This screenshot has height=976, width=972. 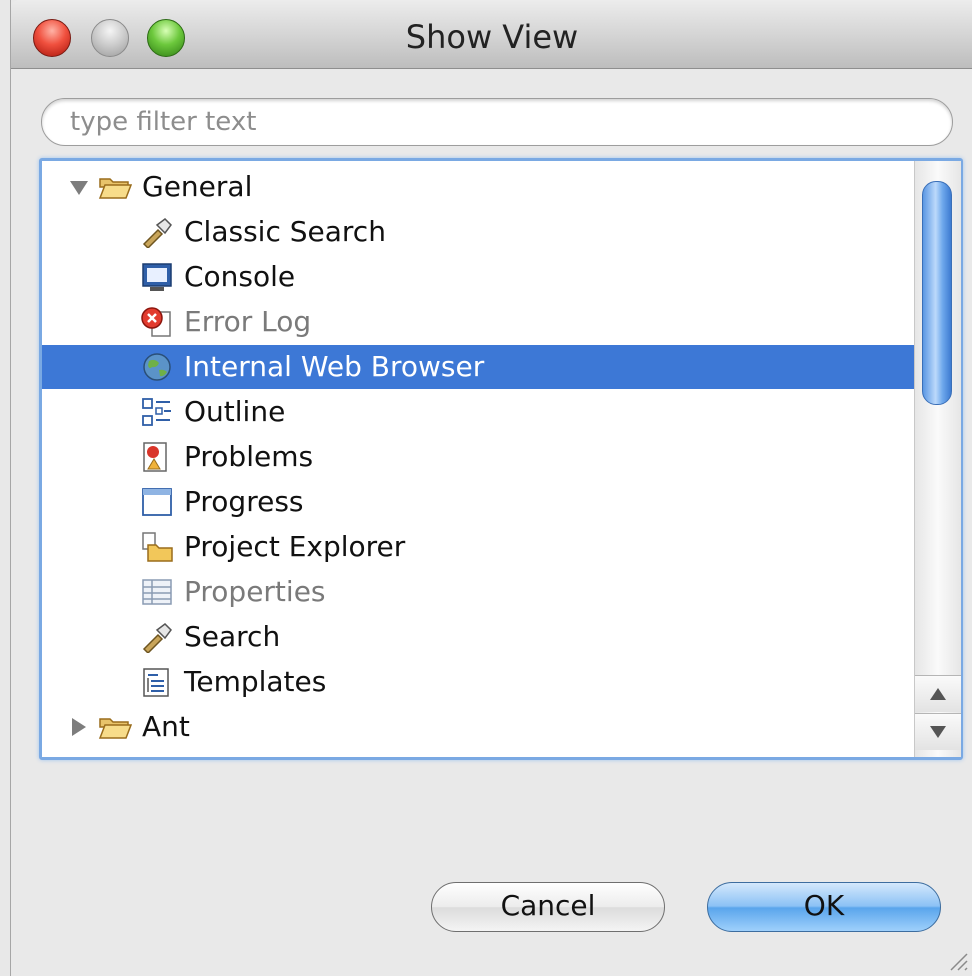 What do you see at coordinates (937, 459) in the screenshot?
I see `vertical-scrollbar` at bounding box center [937, 459].